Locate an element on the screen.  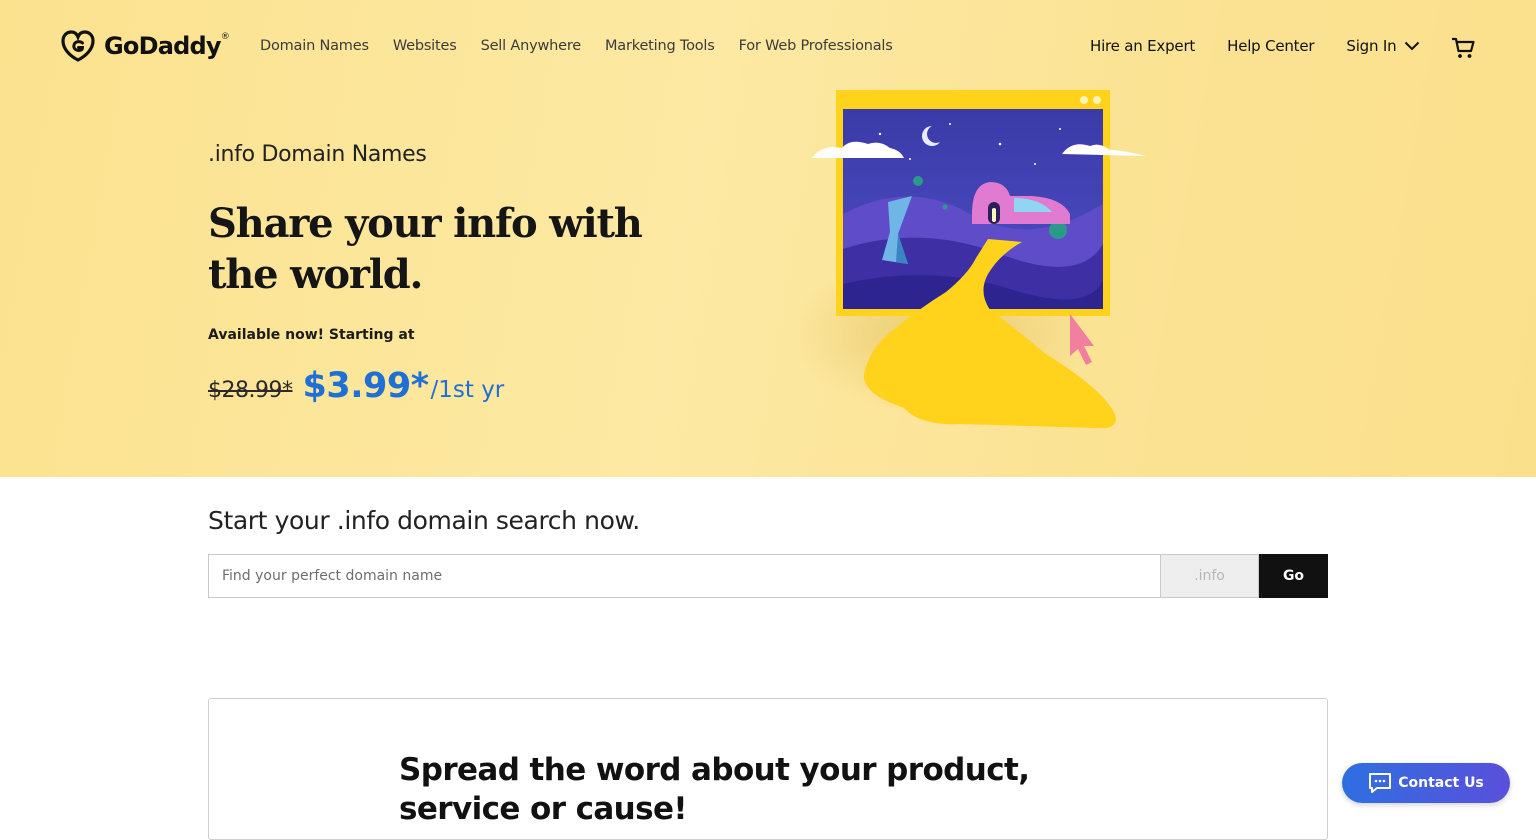
hero-eyebrow: .info Domain Names is located at coordinates (317, 154).